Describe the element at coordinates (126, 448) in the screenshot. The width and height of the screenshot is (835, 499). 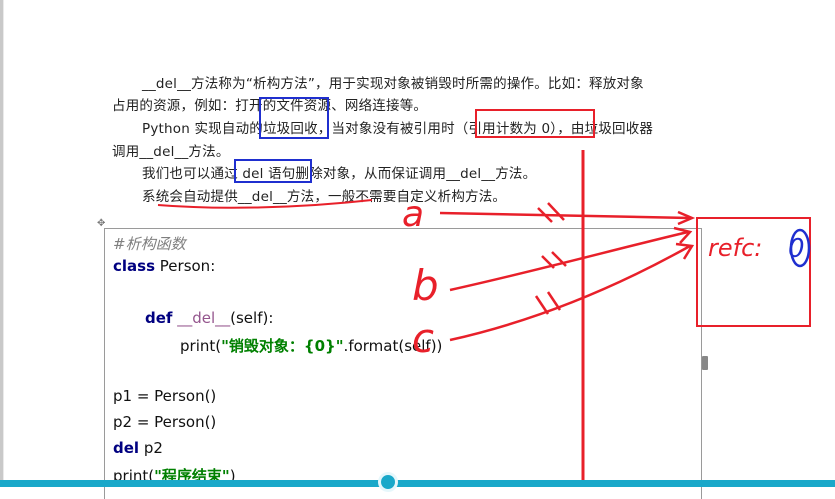
I see `keyword-del: del` at that location.